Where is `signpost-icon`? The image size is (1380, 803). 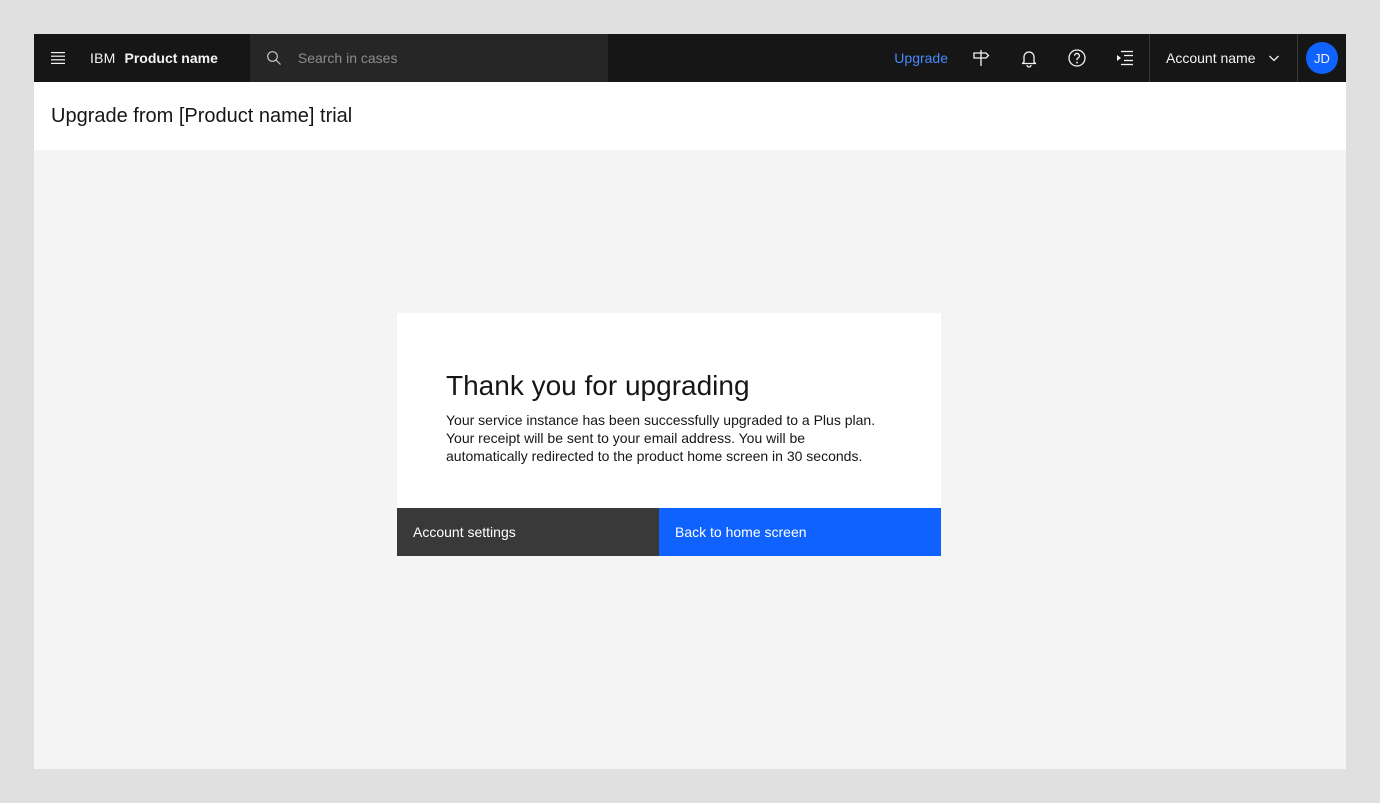 signpost-icon is located at coordinates (981, 58).